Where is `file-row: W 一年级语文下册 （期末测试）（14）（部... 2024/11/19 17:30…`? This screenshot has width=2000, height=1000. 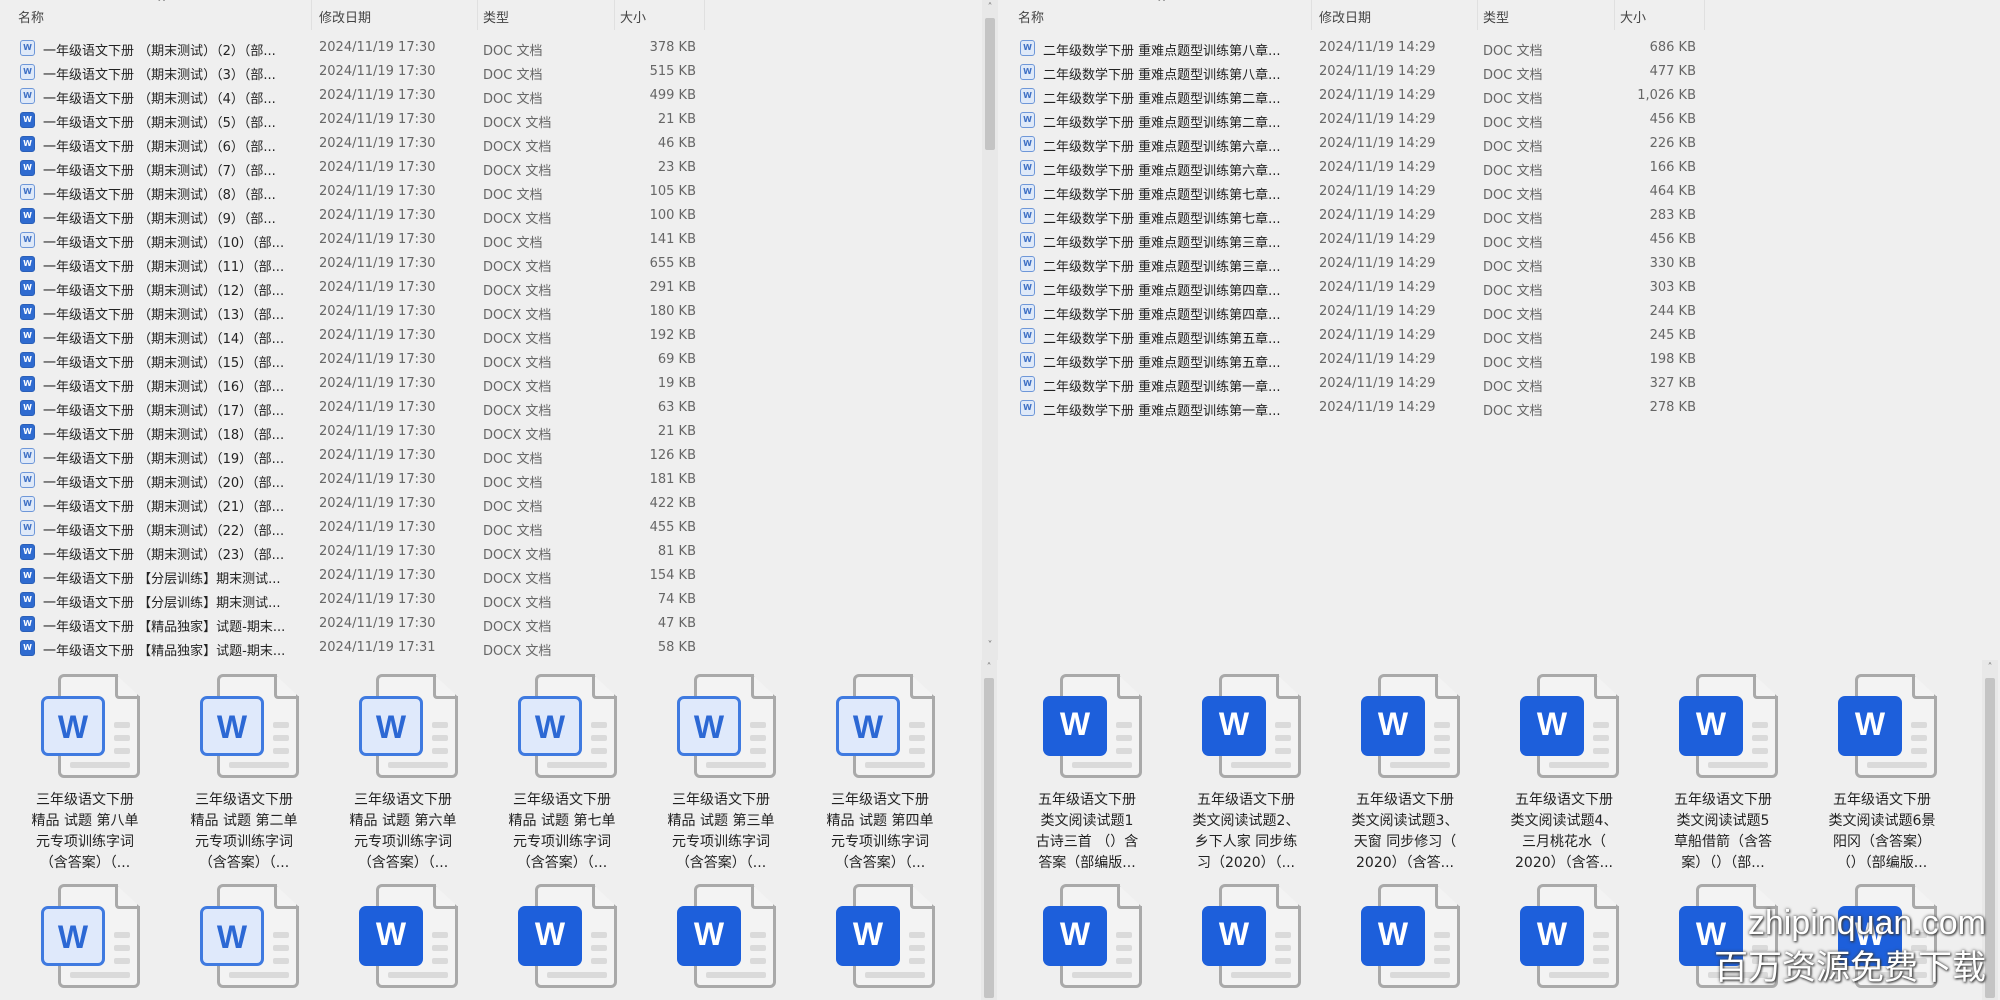 file-row: W 一年级语文下册 （期末测试）（14）（部... 2024/11/19 17:30… is located at coordinates (352, 336).